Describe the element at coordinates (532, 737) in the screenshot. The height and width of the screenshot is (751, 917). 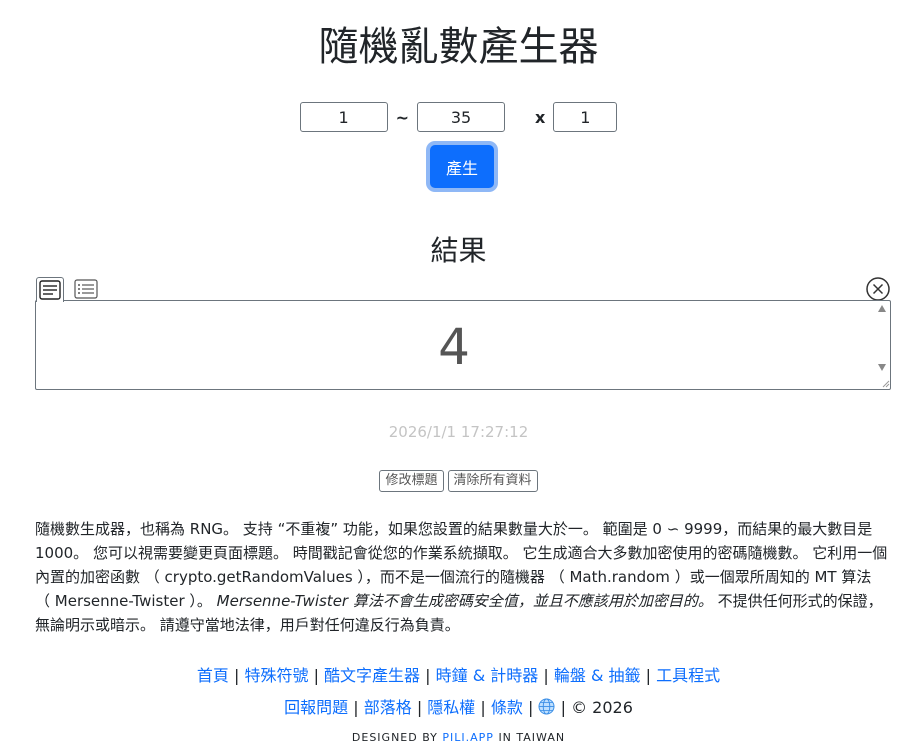
I see `designed-suffix: IN TAIWAN` at that location.